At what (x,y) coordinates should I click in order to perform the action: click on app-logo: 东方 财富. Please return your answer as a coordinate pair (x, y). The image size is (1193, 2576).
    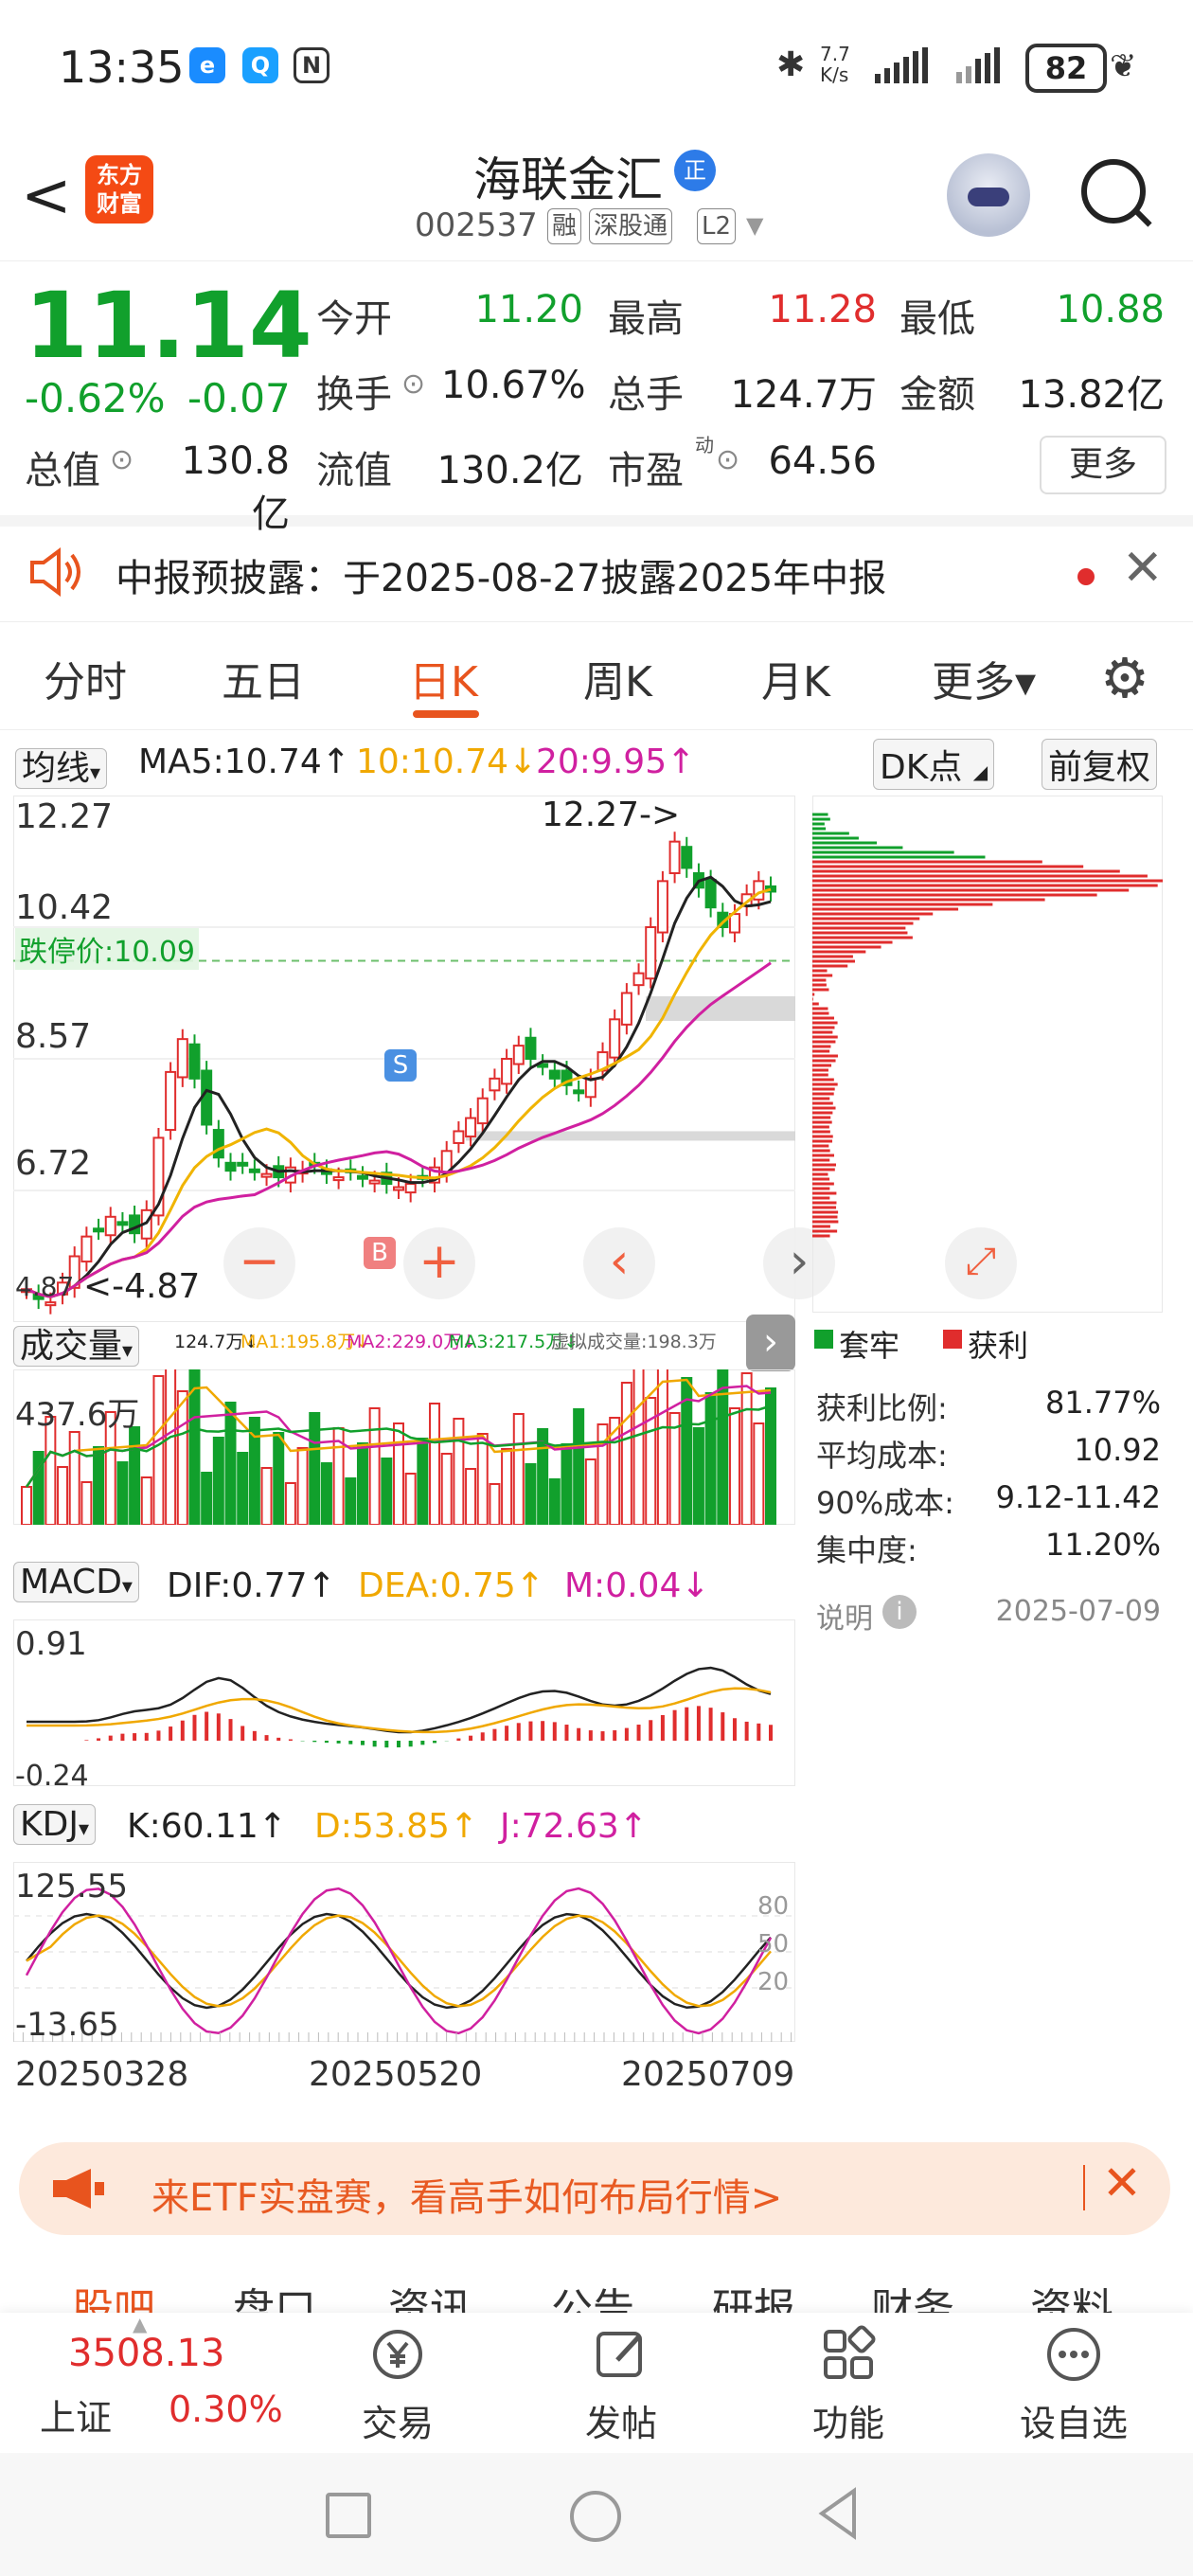
    Looking at the image, I should click on (119, 189).